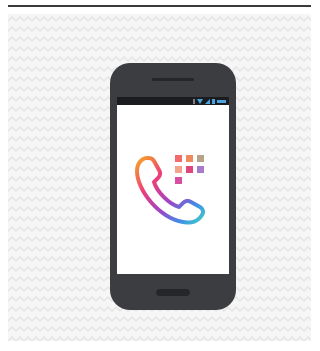  What do you see at coordinates (159, 6) in the screenshot?
I see `top-divider` at bounding box center [159, 6].